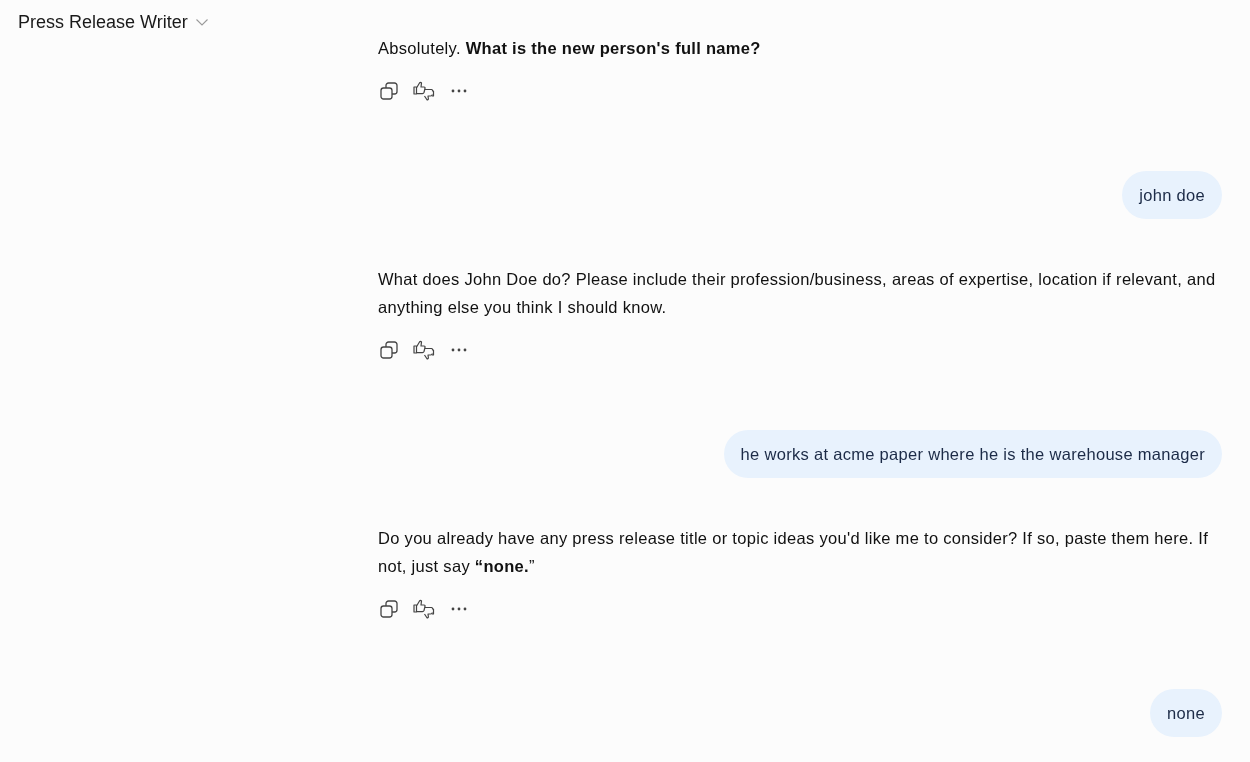 The height and width of the screenshot is (762, 1250). What do you see at coordinates (201, 22) in the screenshot?
I see `chevron-down-icon` at bounding box center [201, 22].